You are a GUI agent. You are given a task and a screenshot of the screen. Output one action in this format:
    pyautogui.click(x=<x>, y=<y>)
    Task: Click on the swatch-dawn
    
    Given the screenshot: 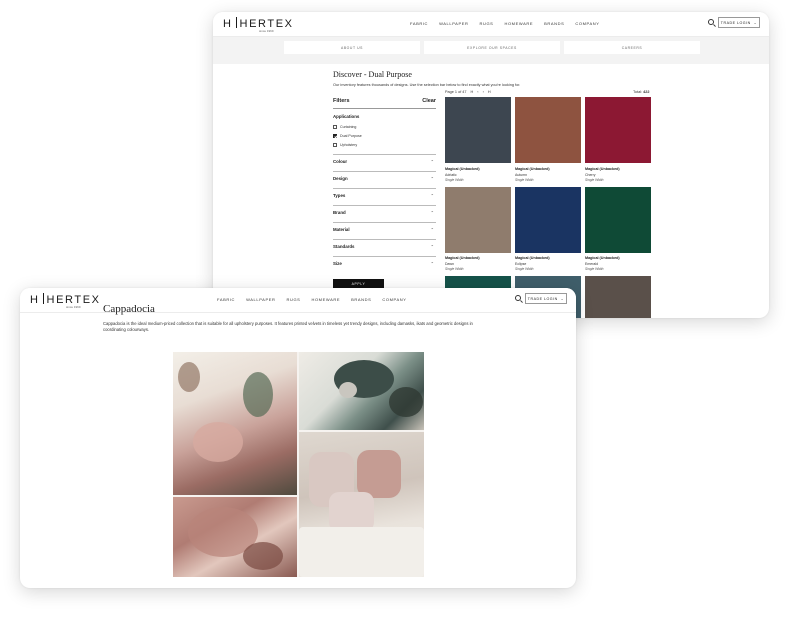 What is the action you would take?
    pyautogui.click(x=478, y=220)
    